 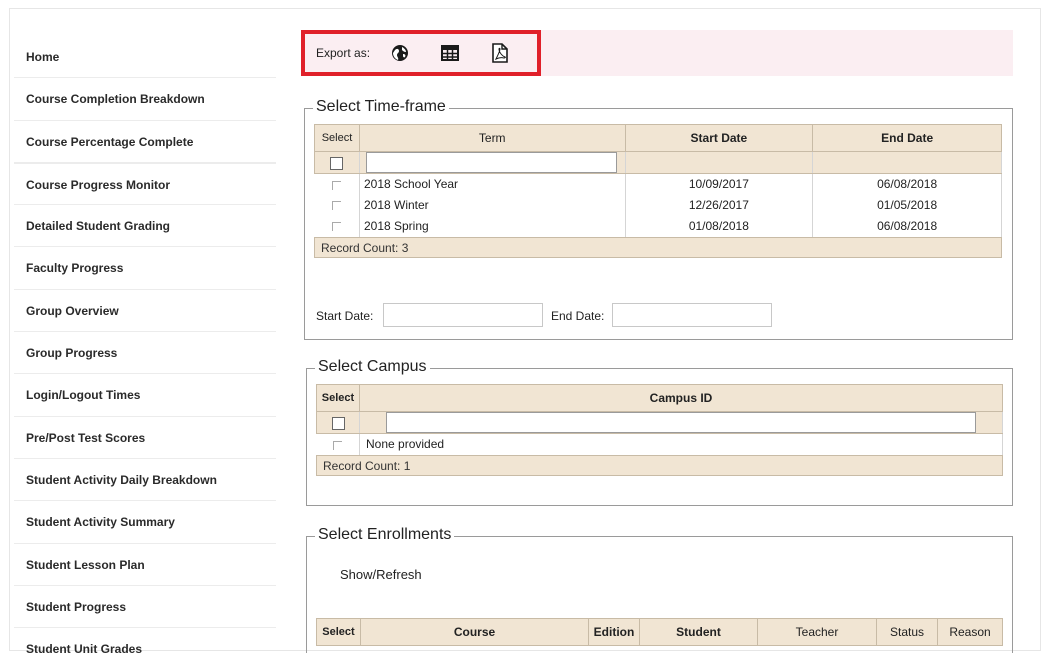 What do you see at coordinates (145, 565) in the screenshot?
I see `sidebar-item-student-lesson-plan: Student Lesson Plan` at bounding box center [145, 565].